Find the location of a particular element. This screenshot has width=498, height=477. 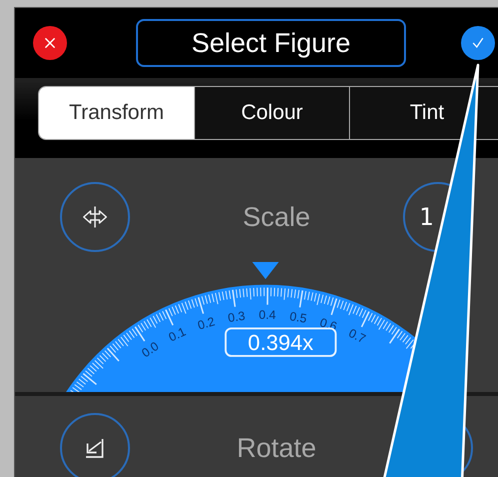

tick-label: 0.5 is located at coordinates (298, 317).